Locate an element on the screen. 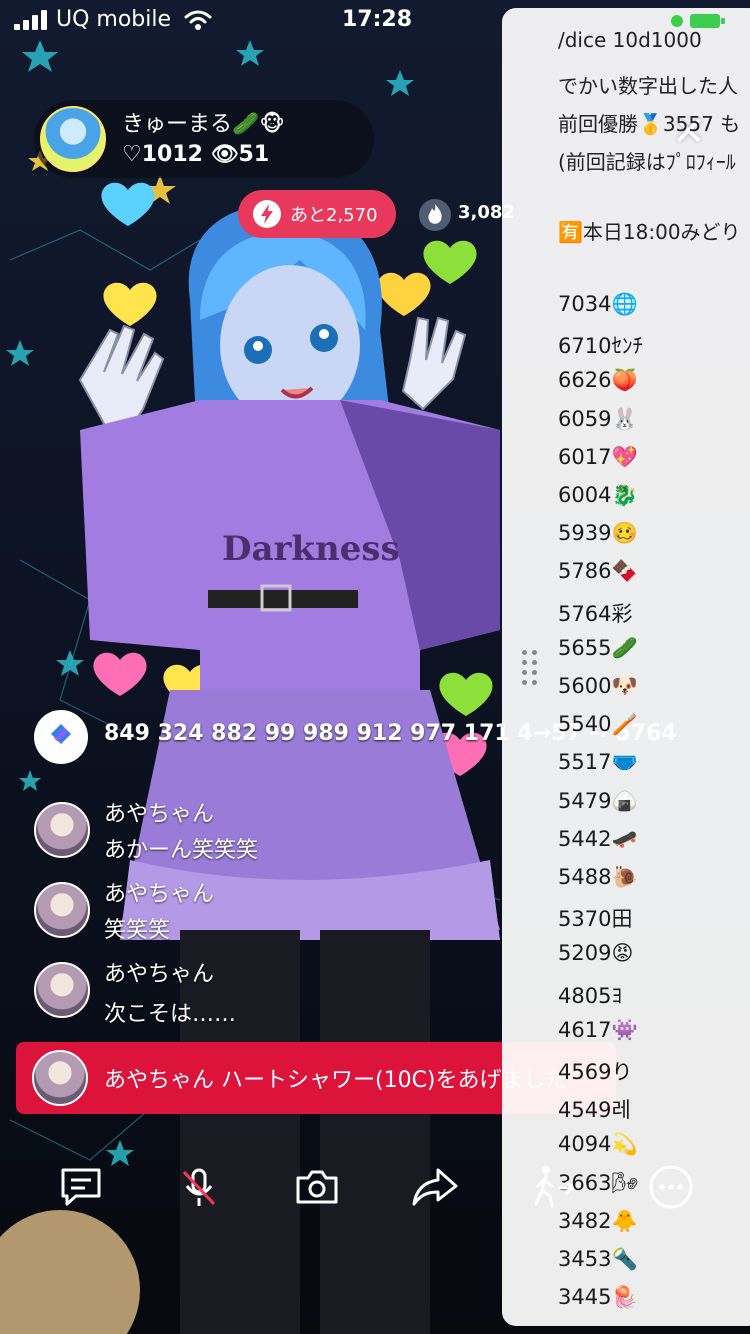 The image size is (750, 1334). carrier-label: UQ mobile is located at coordinates (114, 19).